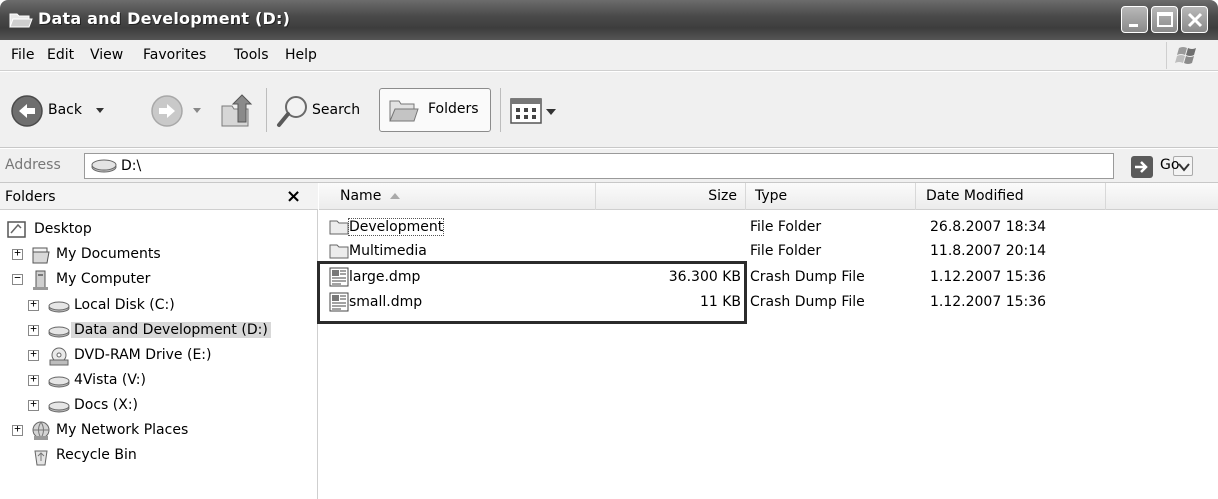  I want to click on tree-item-dvd-ram-e: + DVD-RAM Drive (E:), so click(159, 356).